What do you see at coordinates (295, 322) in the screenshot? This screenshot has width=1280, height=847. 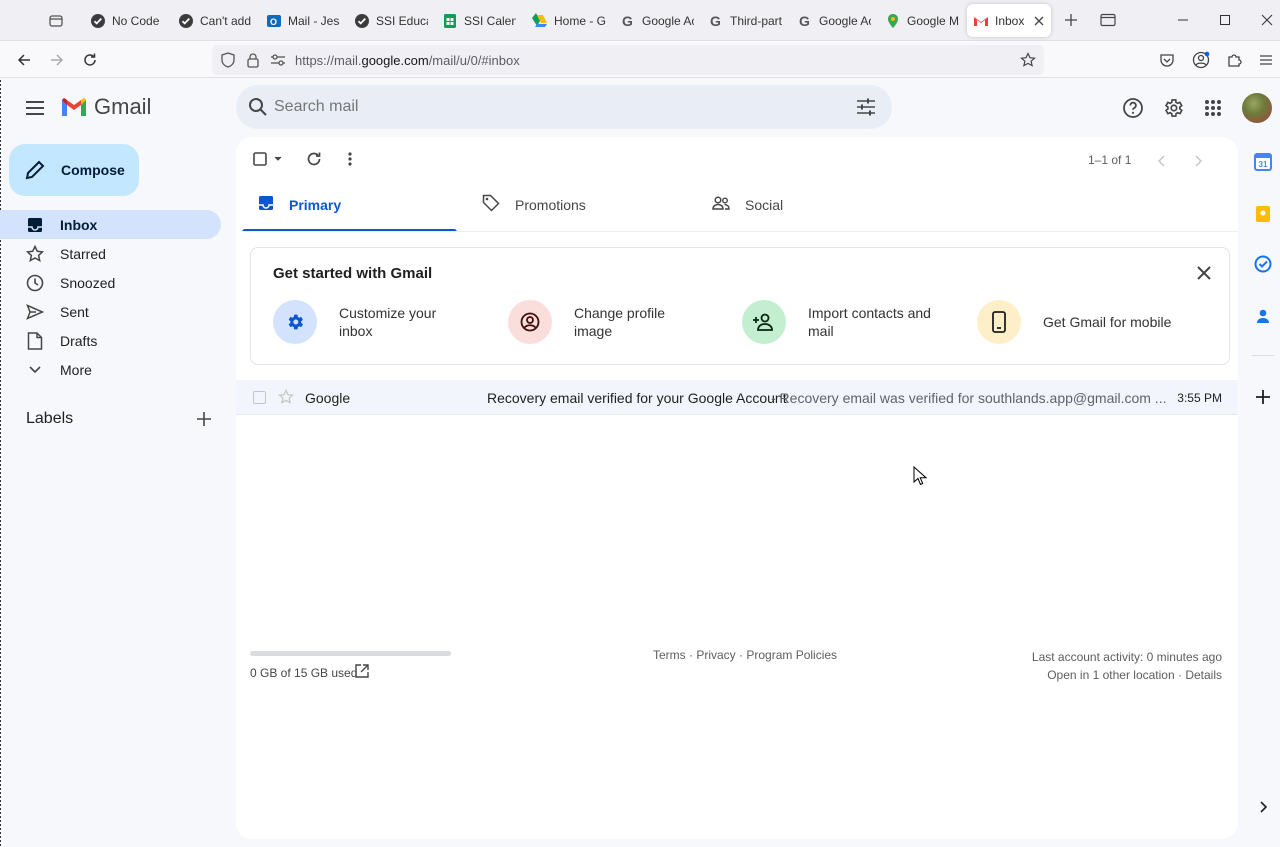 I see `gear-icon` at bounding box center [295, 322].